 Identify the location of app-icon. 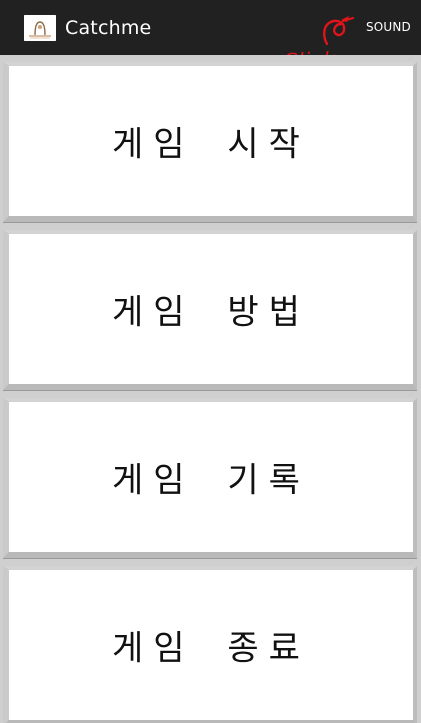
(40, 28).